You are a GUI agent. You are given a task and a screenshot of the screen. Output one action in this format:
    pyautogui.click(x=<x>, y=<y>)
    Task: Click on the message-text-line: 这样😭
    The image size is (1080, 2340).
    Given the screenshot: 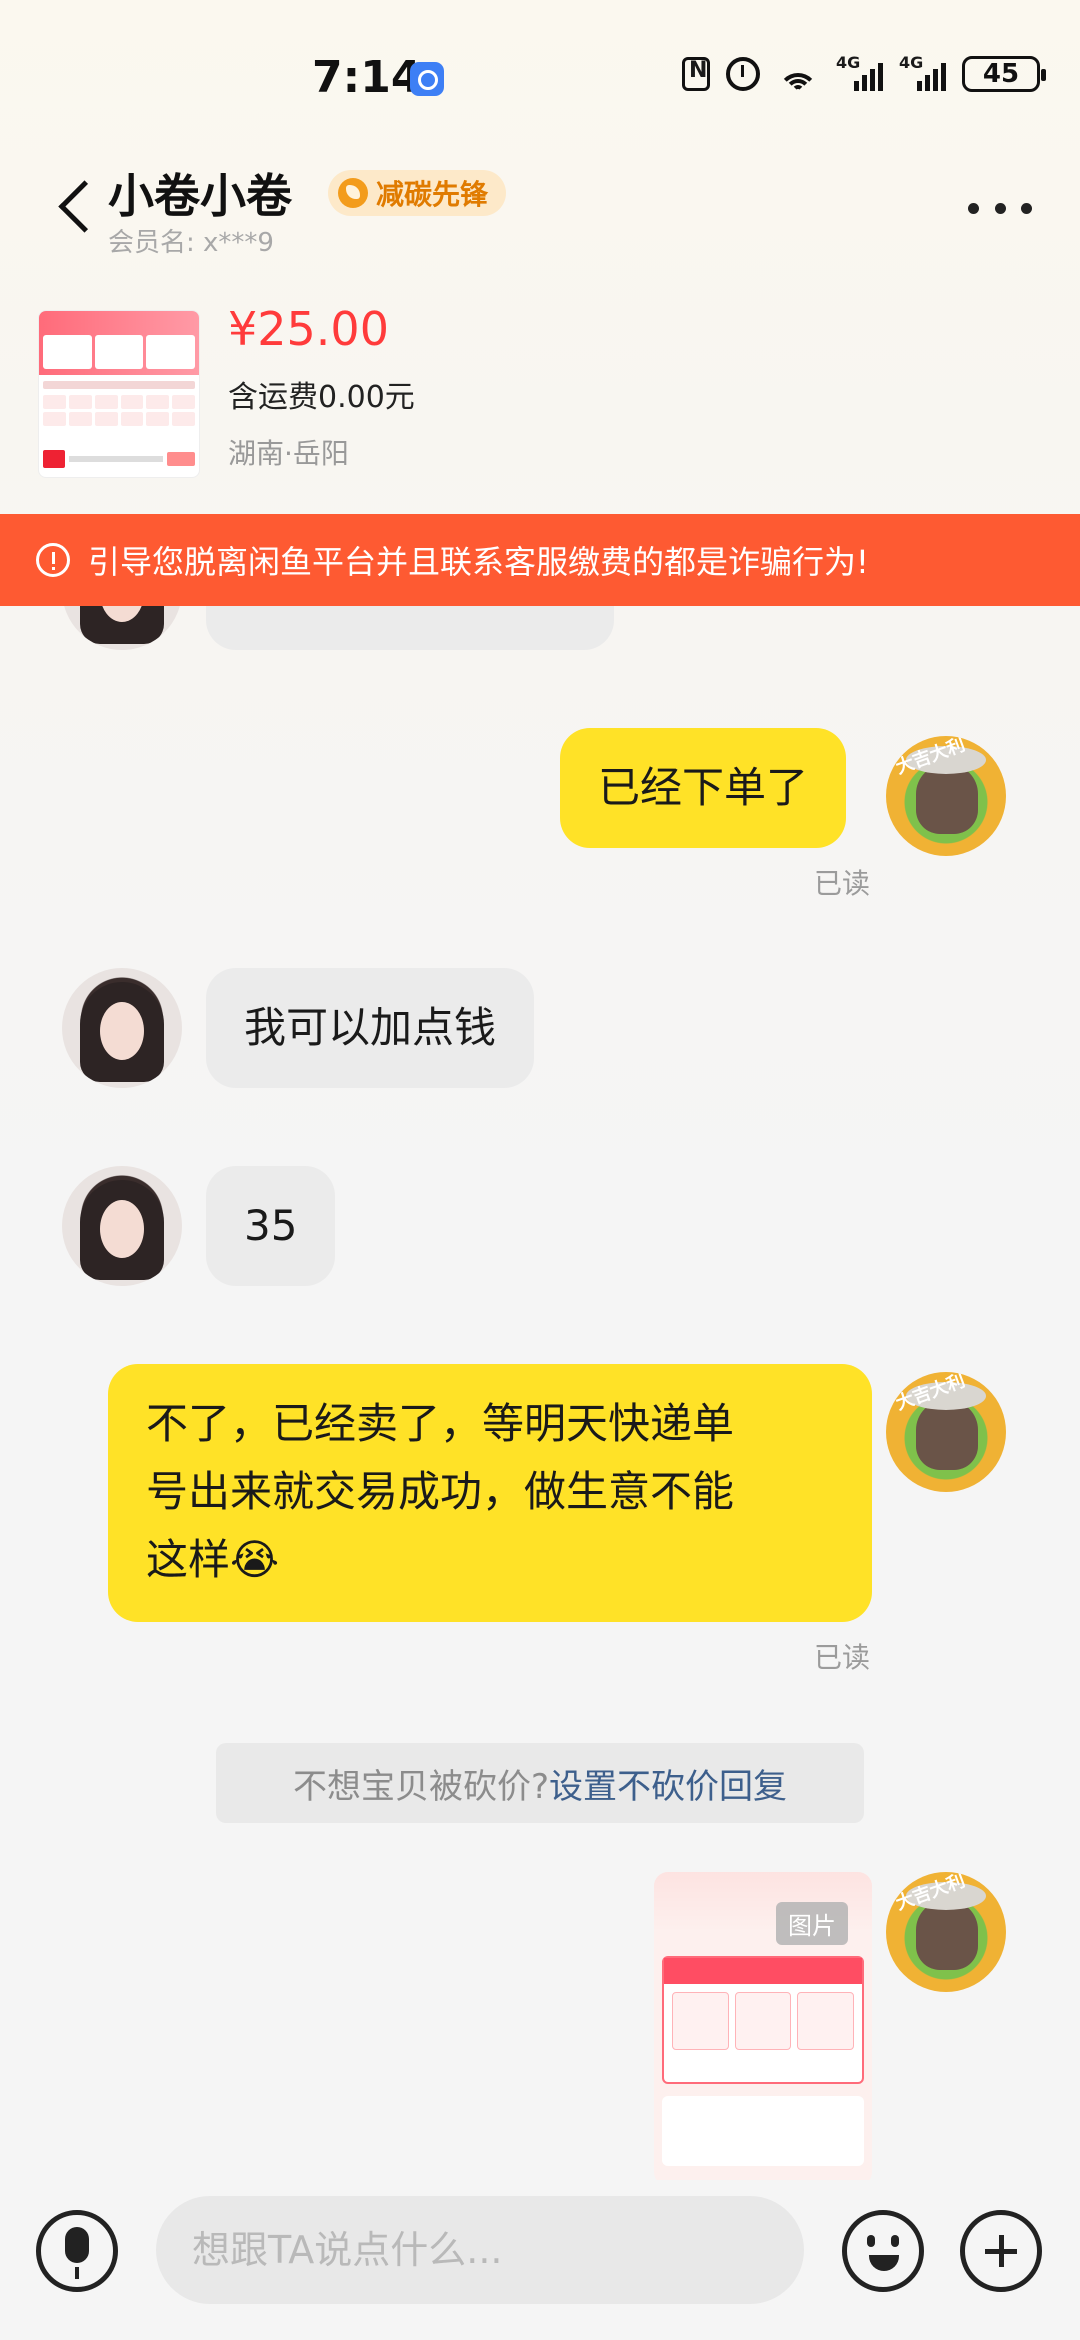 What is the action you would take?
    pyautogui.click(x=213, y=1559)
    